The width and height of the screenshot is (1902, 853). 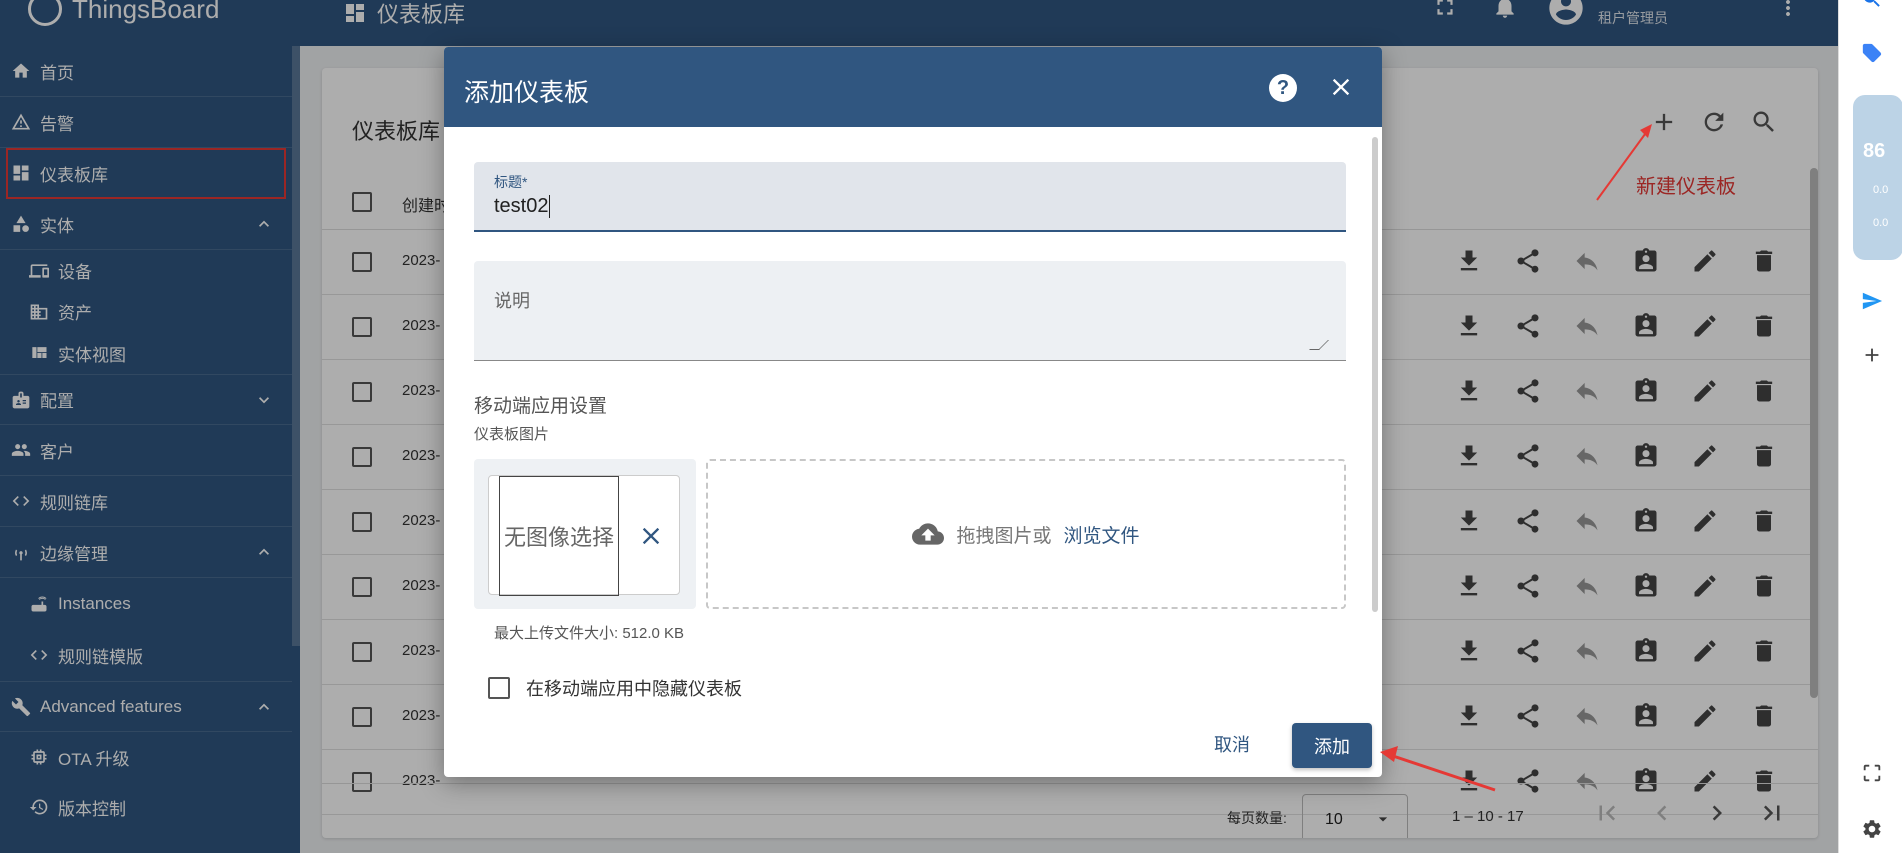 I want to click on widget-score: 86, so click(x=1874, y=151).